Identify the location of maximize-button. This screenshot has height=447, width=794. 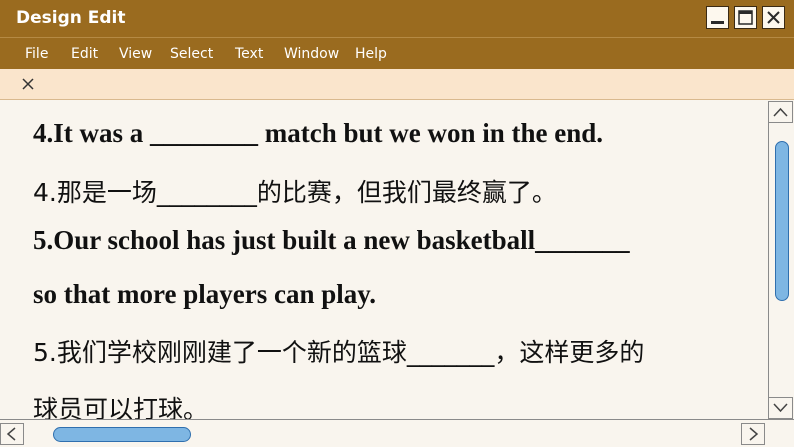
(745, 17).